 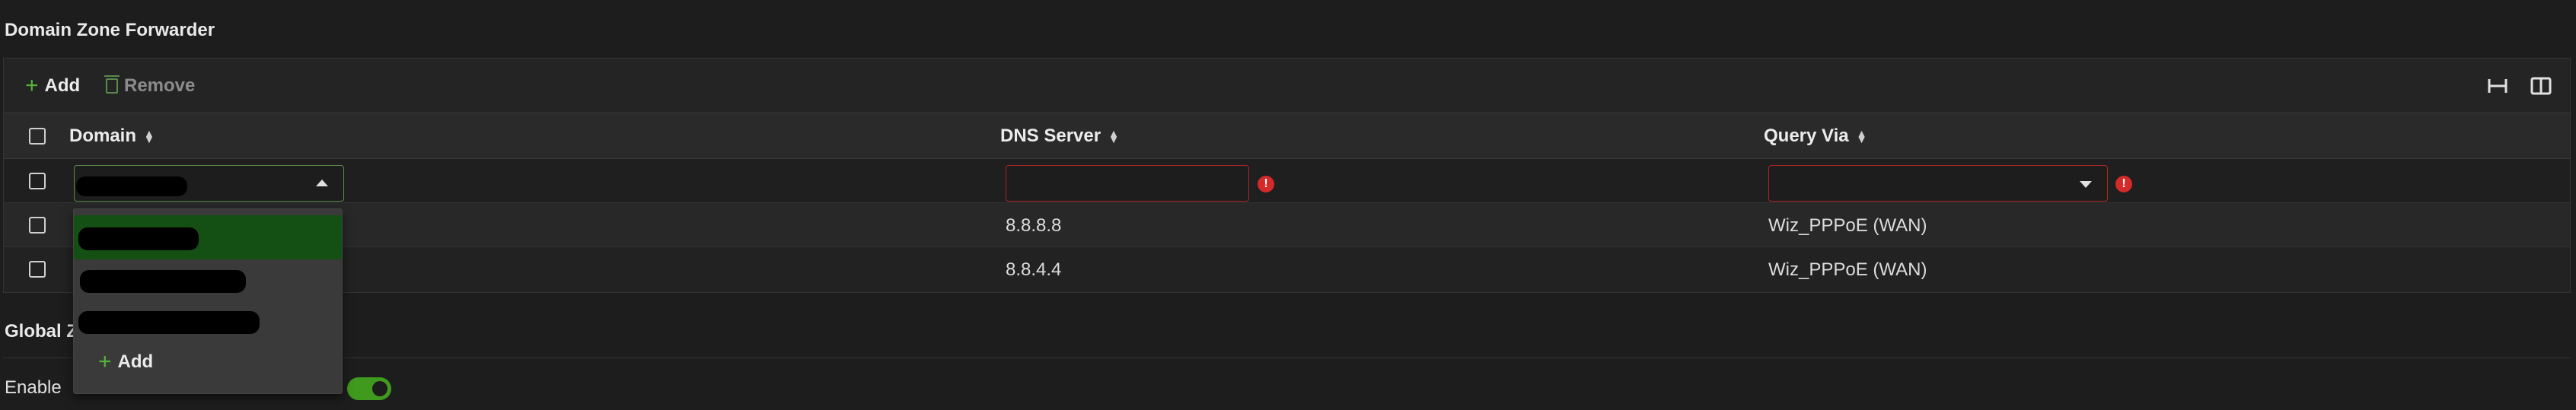 I want to click on dropdown-add-button: + Add, so click(x=125, y=362).